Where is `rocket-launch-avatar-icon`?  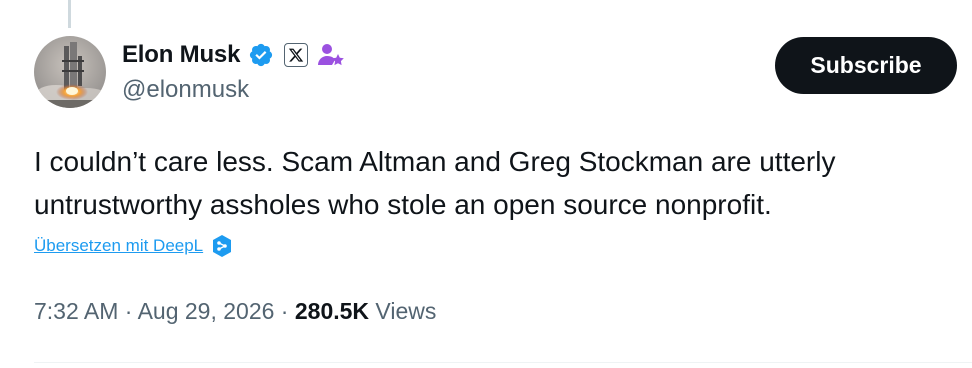 rocket-launch-avatar-icon is located at coordinates (70, 72).